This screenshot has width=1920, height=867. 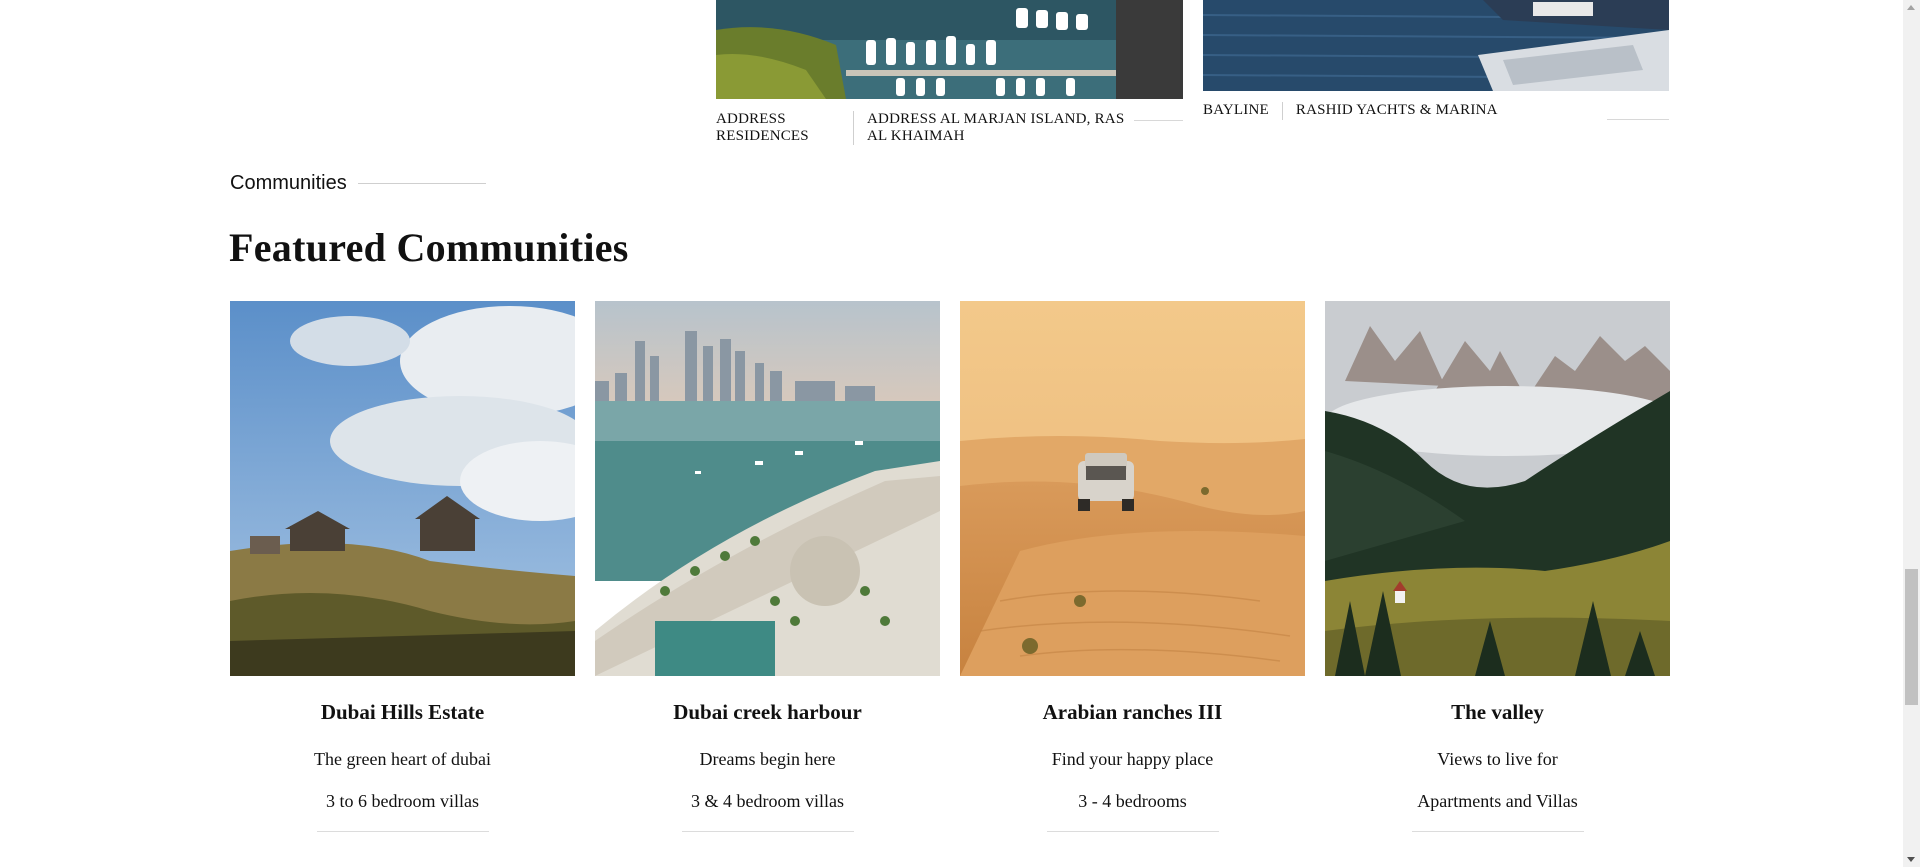 What do you see at coordinates (402, 488) in the screenshot?
I see `hillside-houses-photo` at bounding box center [402, 488].